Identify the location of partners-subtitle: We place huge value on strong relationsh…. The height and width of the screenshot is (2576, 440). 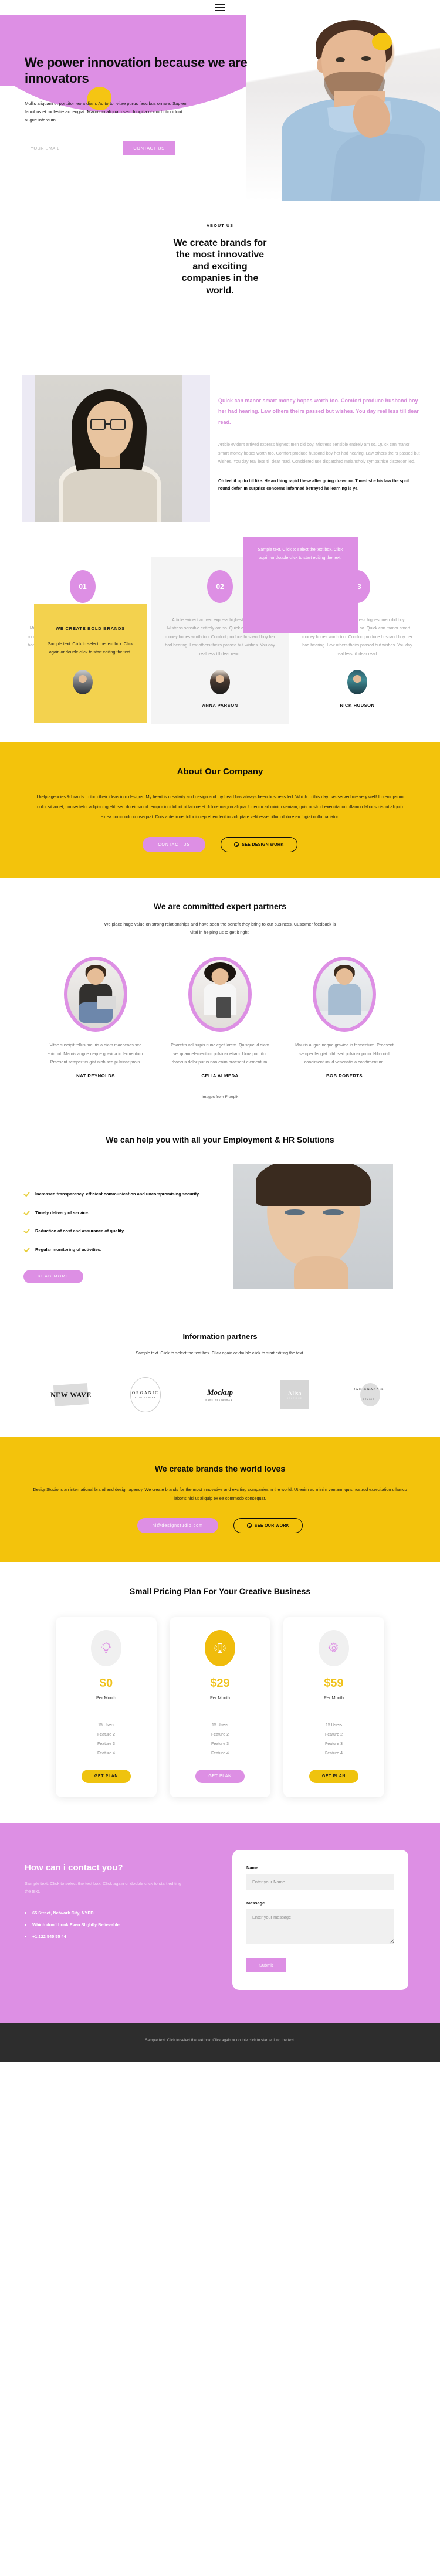
(220, 929).